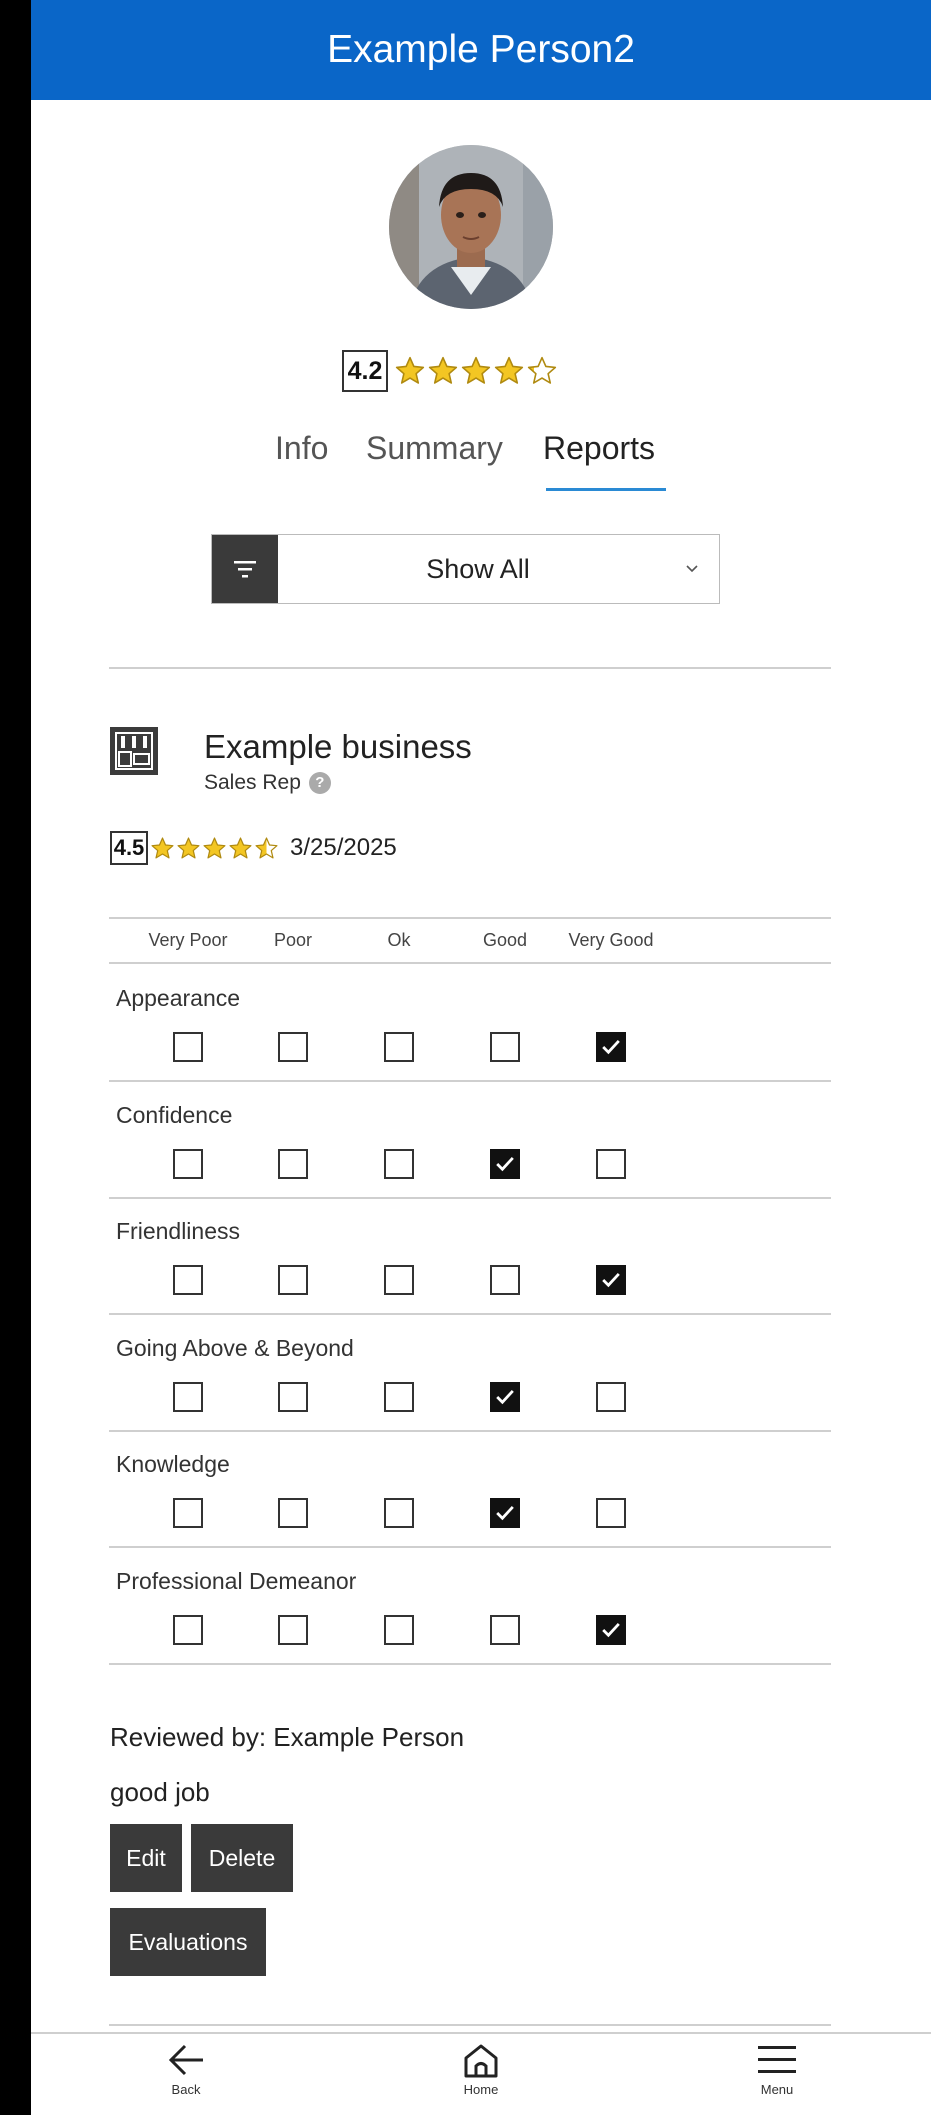 This screenshot has width=931, height=2115. What do you see at coordinates (252, 782) in the screenshot?
I see `role-label: Sales Rep` at bounding box center [252, 782].